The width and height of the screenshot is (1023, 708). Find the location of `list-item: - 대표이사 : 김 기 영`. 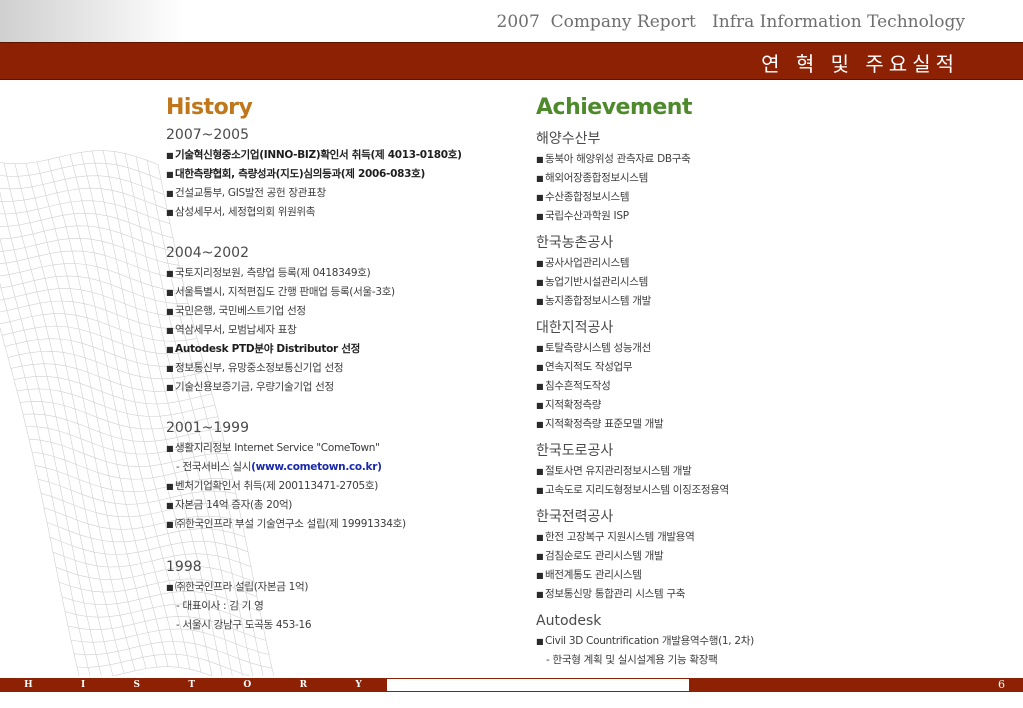

list-item: - 대표이사 : 김 기 영 is located at coordinates (346, 606).